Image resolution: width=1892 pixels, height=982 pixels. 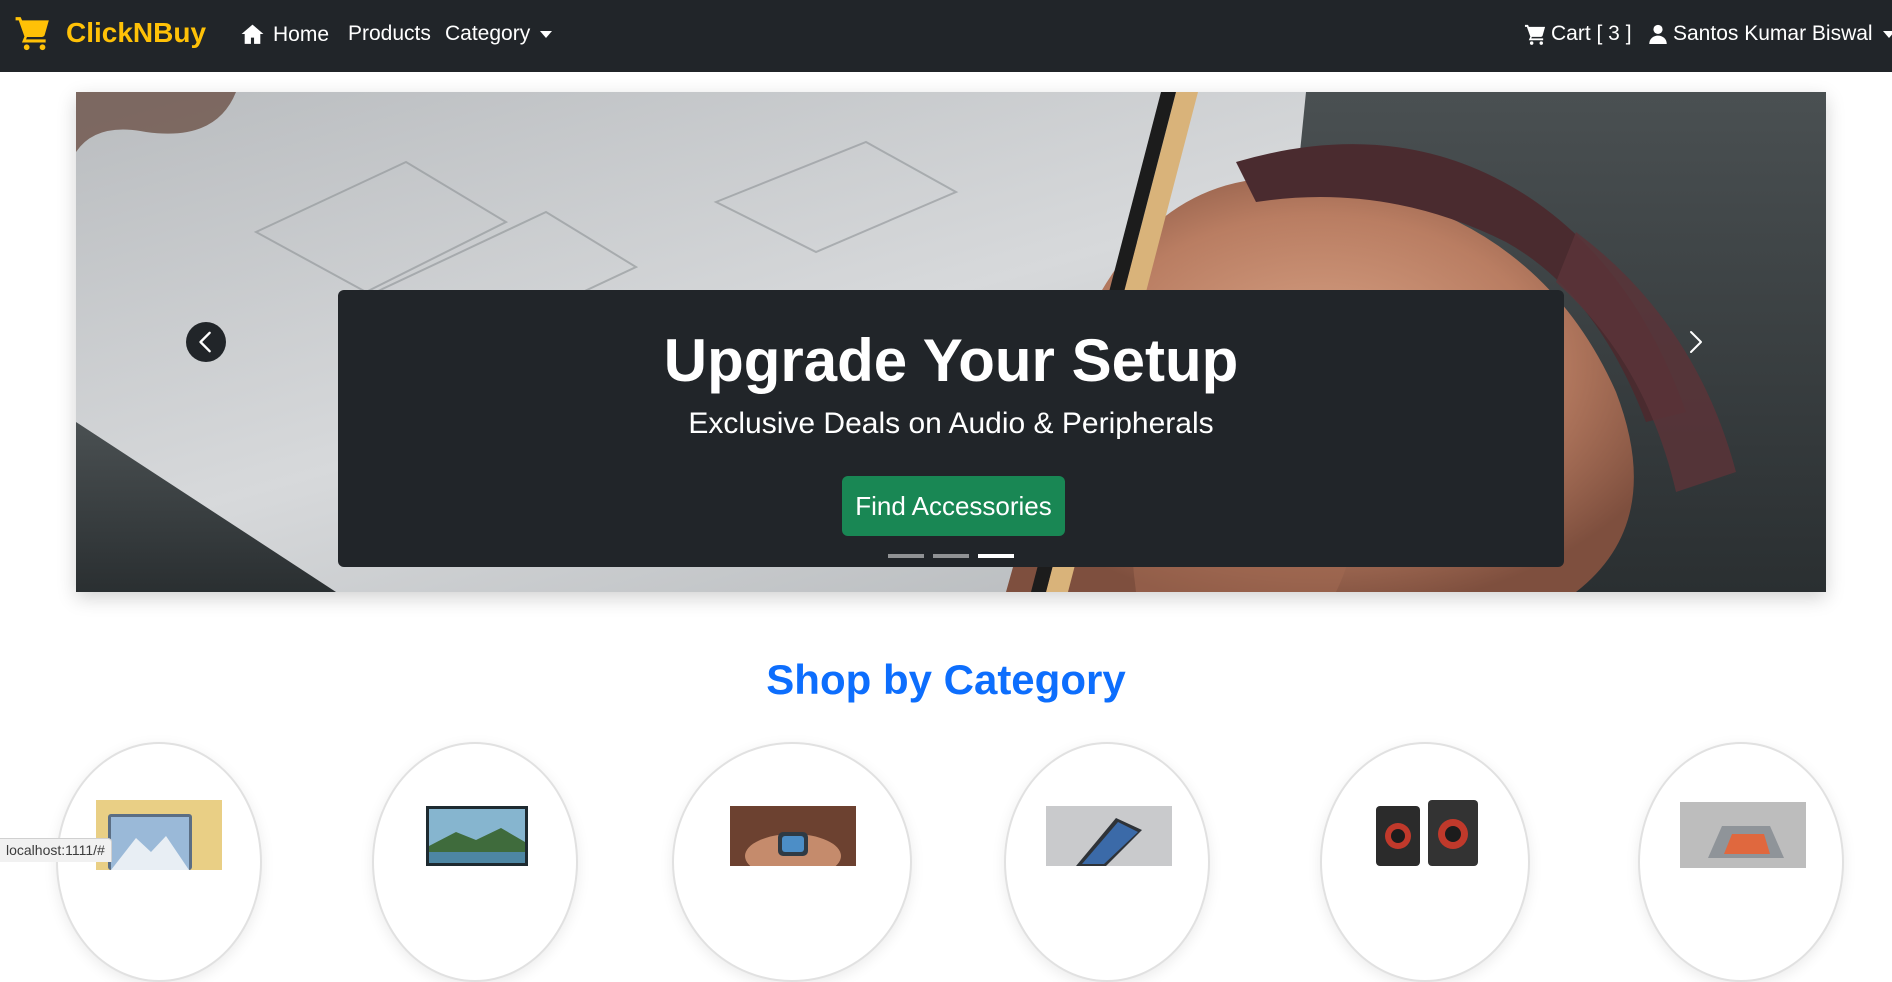 I want to click on nav-cart-link: Cart [ 3 ], so click(x=1578, y=34).